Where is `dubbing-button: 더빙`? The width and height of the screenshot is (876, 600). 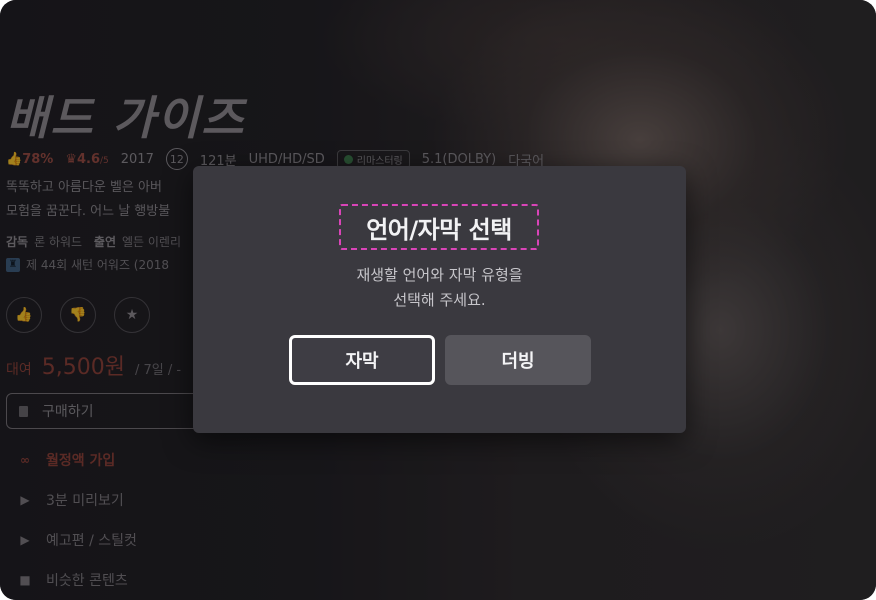 dubbing-button: 더빙 is located at coordinates (518, 360).